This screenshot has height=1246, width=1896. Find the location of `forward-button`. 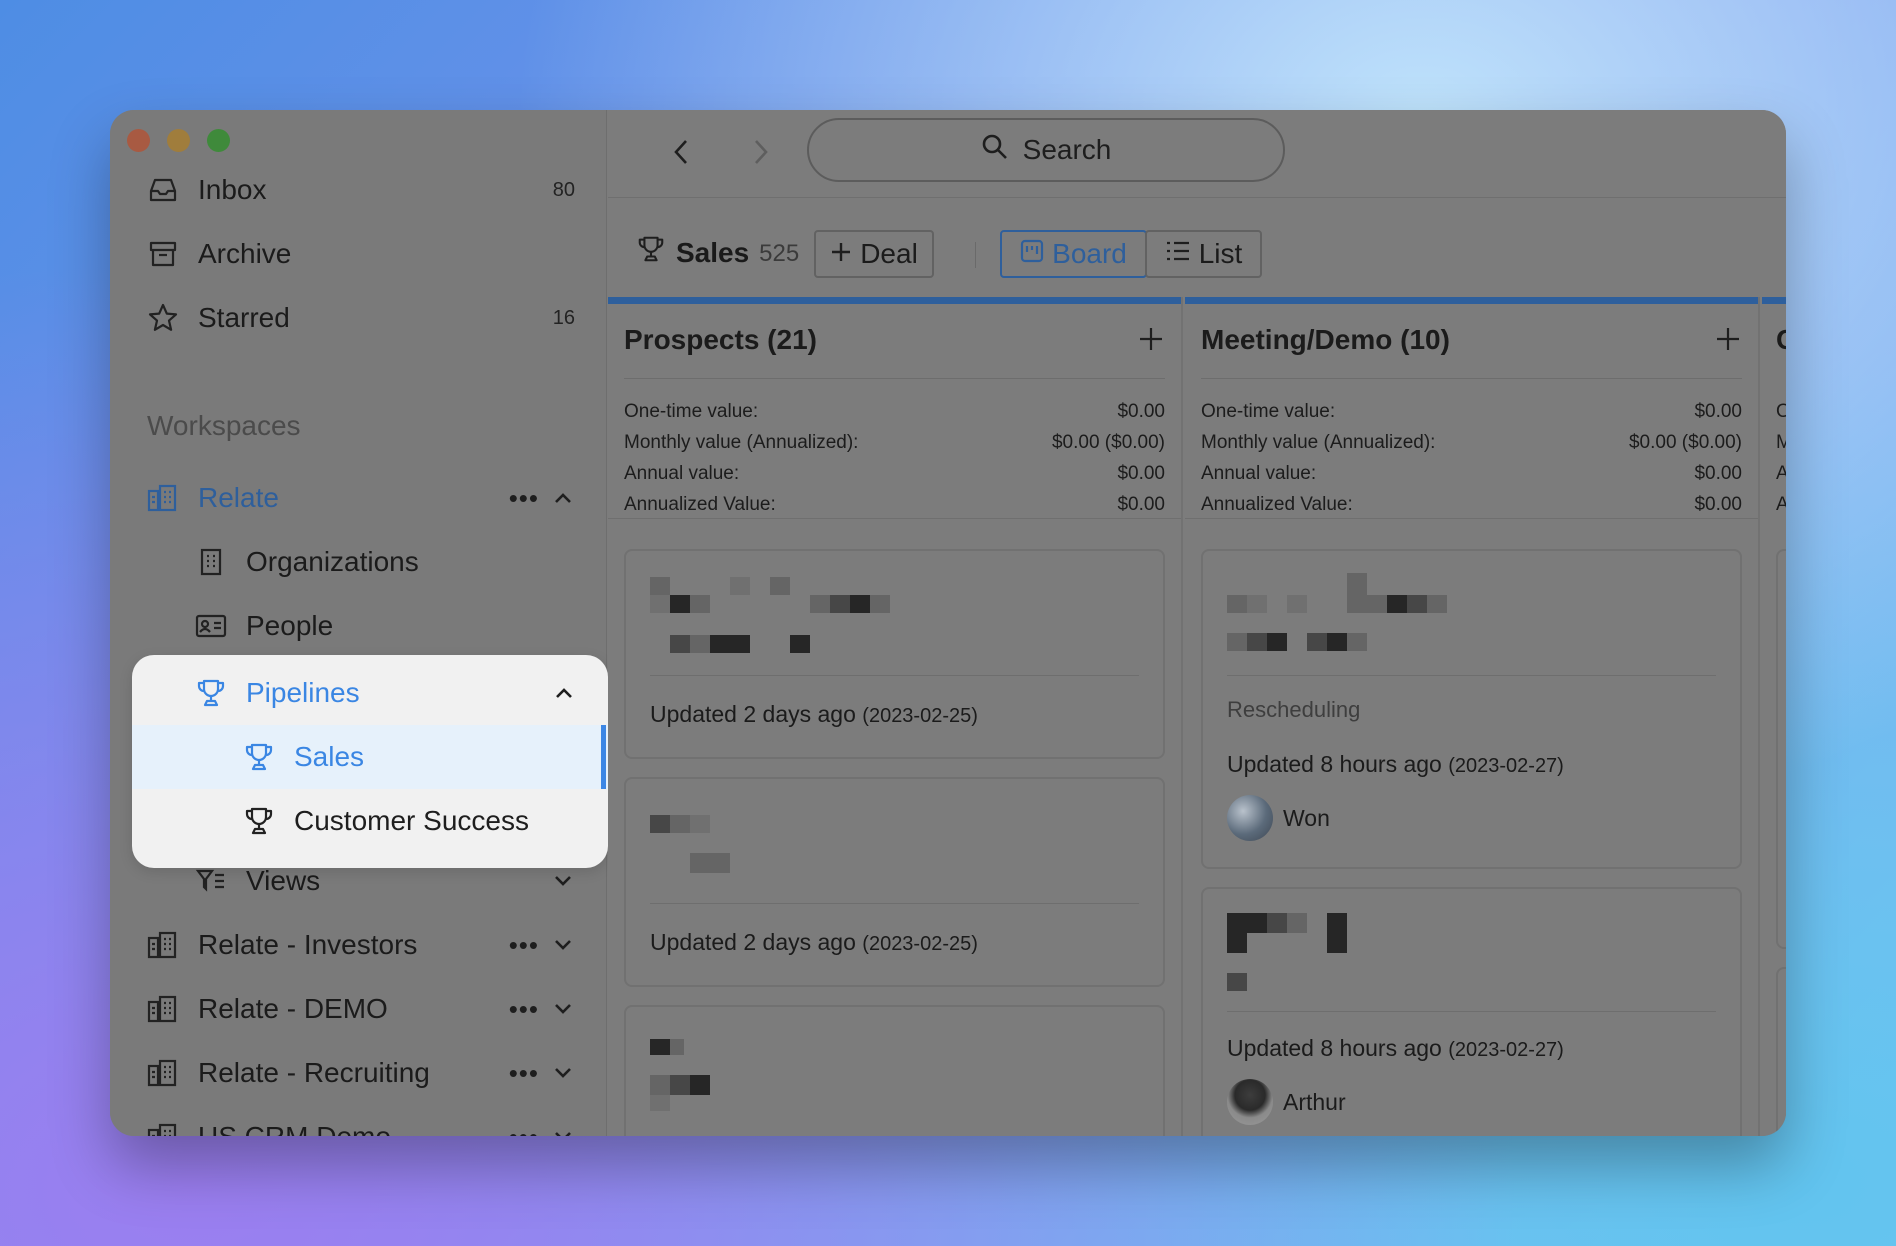

forward-button is located at coordinates (761, 152).